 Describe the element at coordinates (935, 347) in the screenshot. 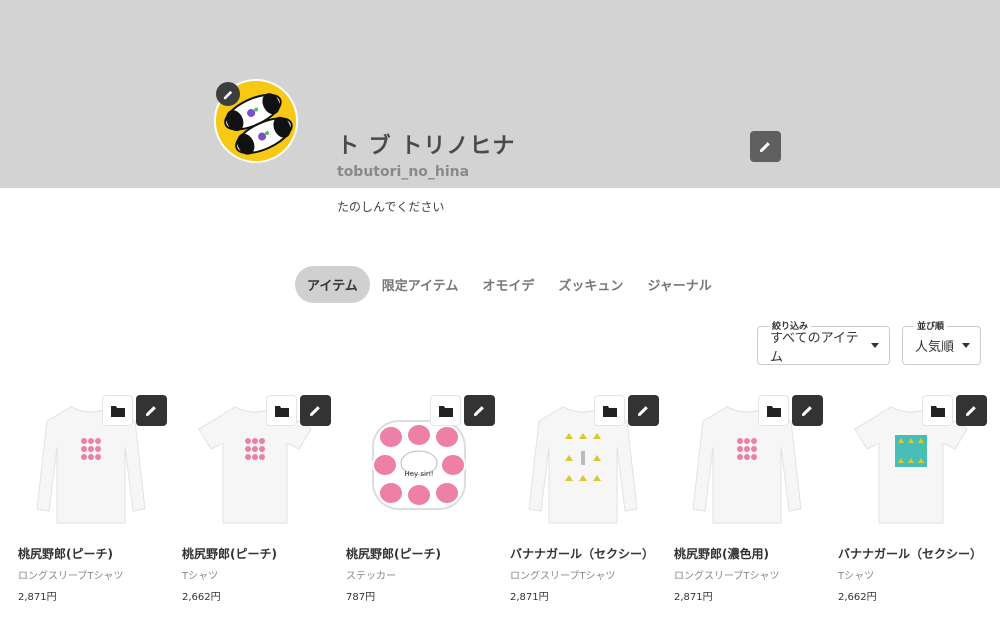

I see `sort-value: 人気順` at that location.